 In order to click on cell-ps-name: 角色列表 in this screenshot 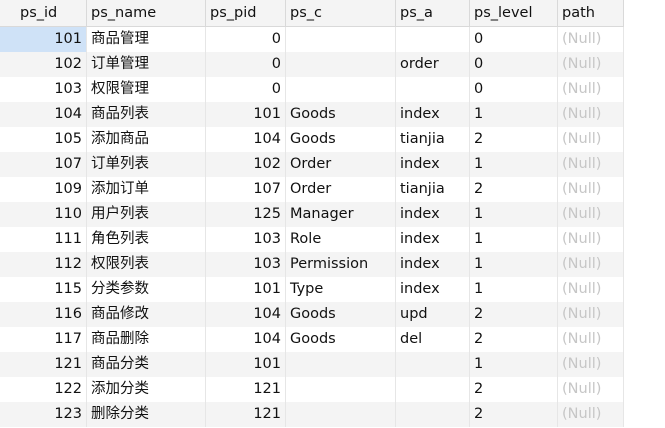, I will do `click(146, 239)`.